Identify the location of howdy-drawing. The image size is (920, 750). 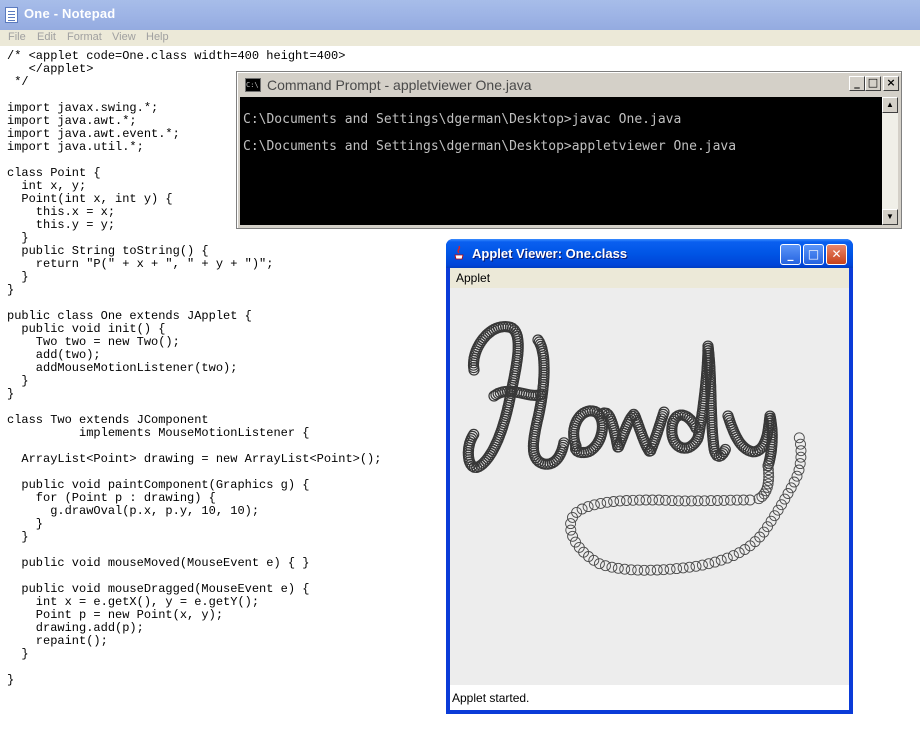
(634, 448).